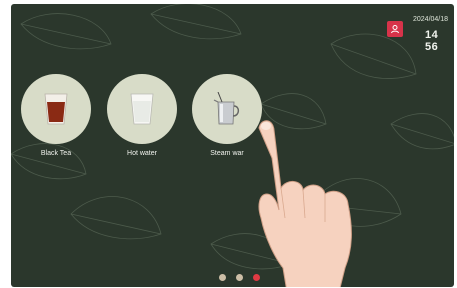 This screenshot has width=457, height=288. I want to click on drink-tile-hot-water: Hot water, so click(142, 115).